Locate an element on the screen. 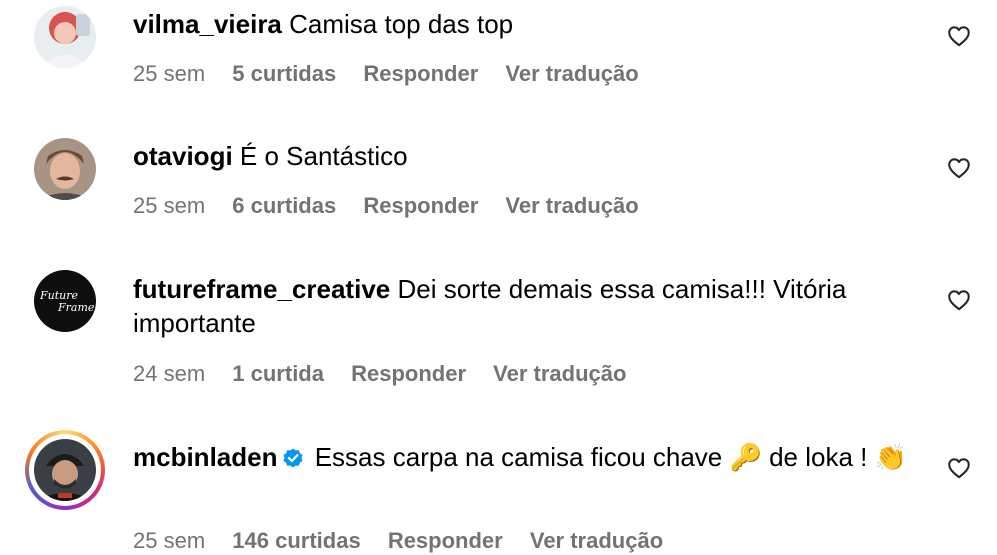 This screenshot has width=997, height=555. comment-timestamp: 24 sem is located at coordinates (169, 373).